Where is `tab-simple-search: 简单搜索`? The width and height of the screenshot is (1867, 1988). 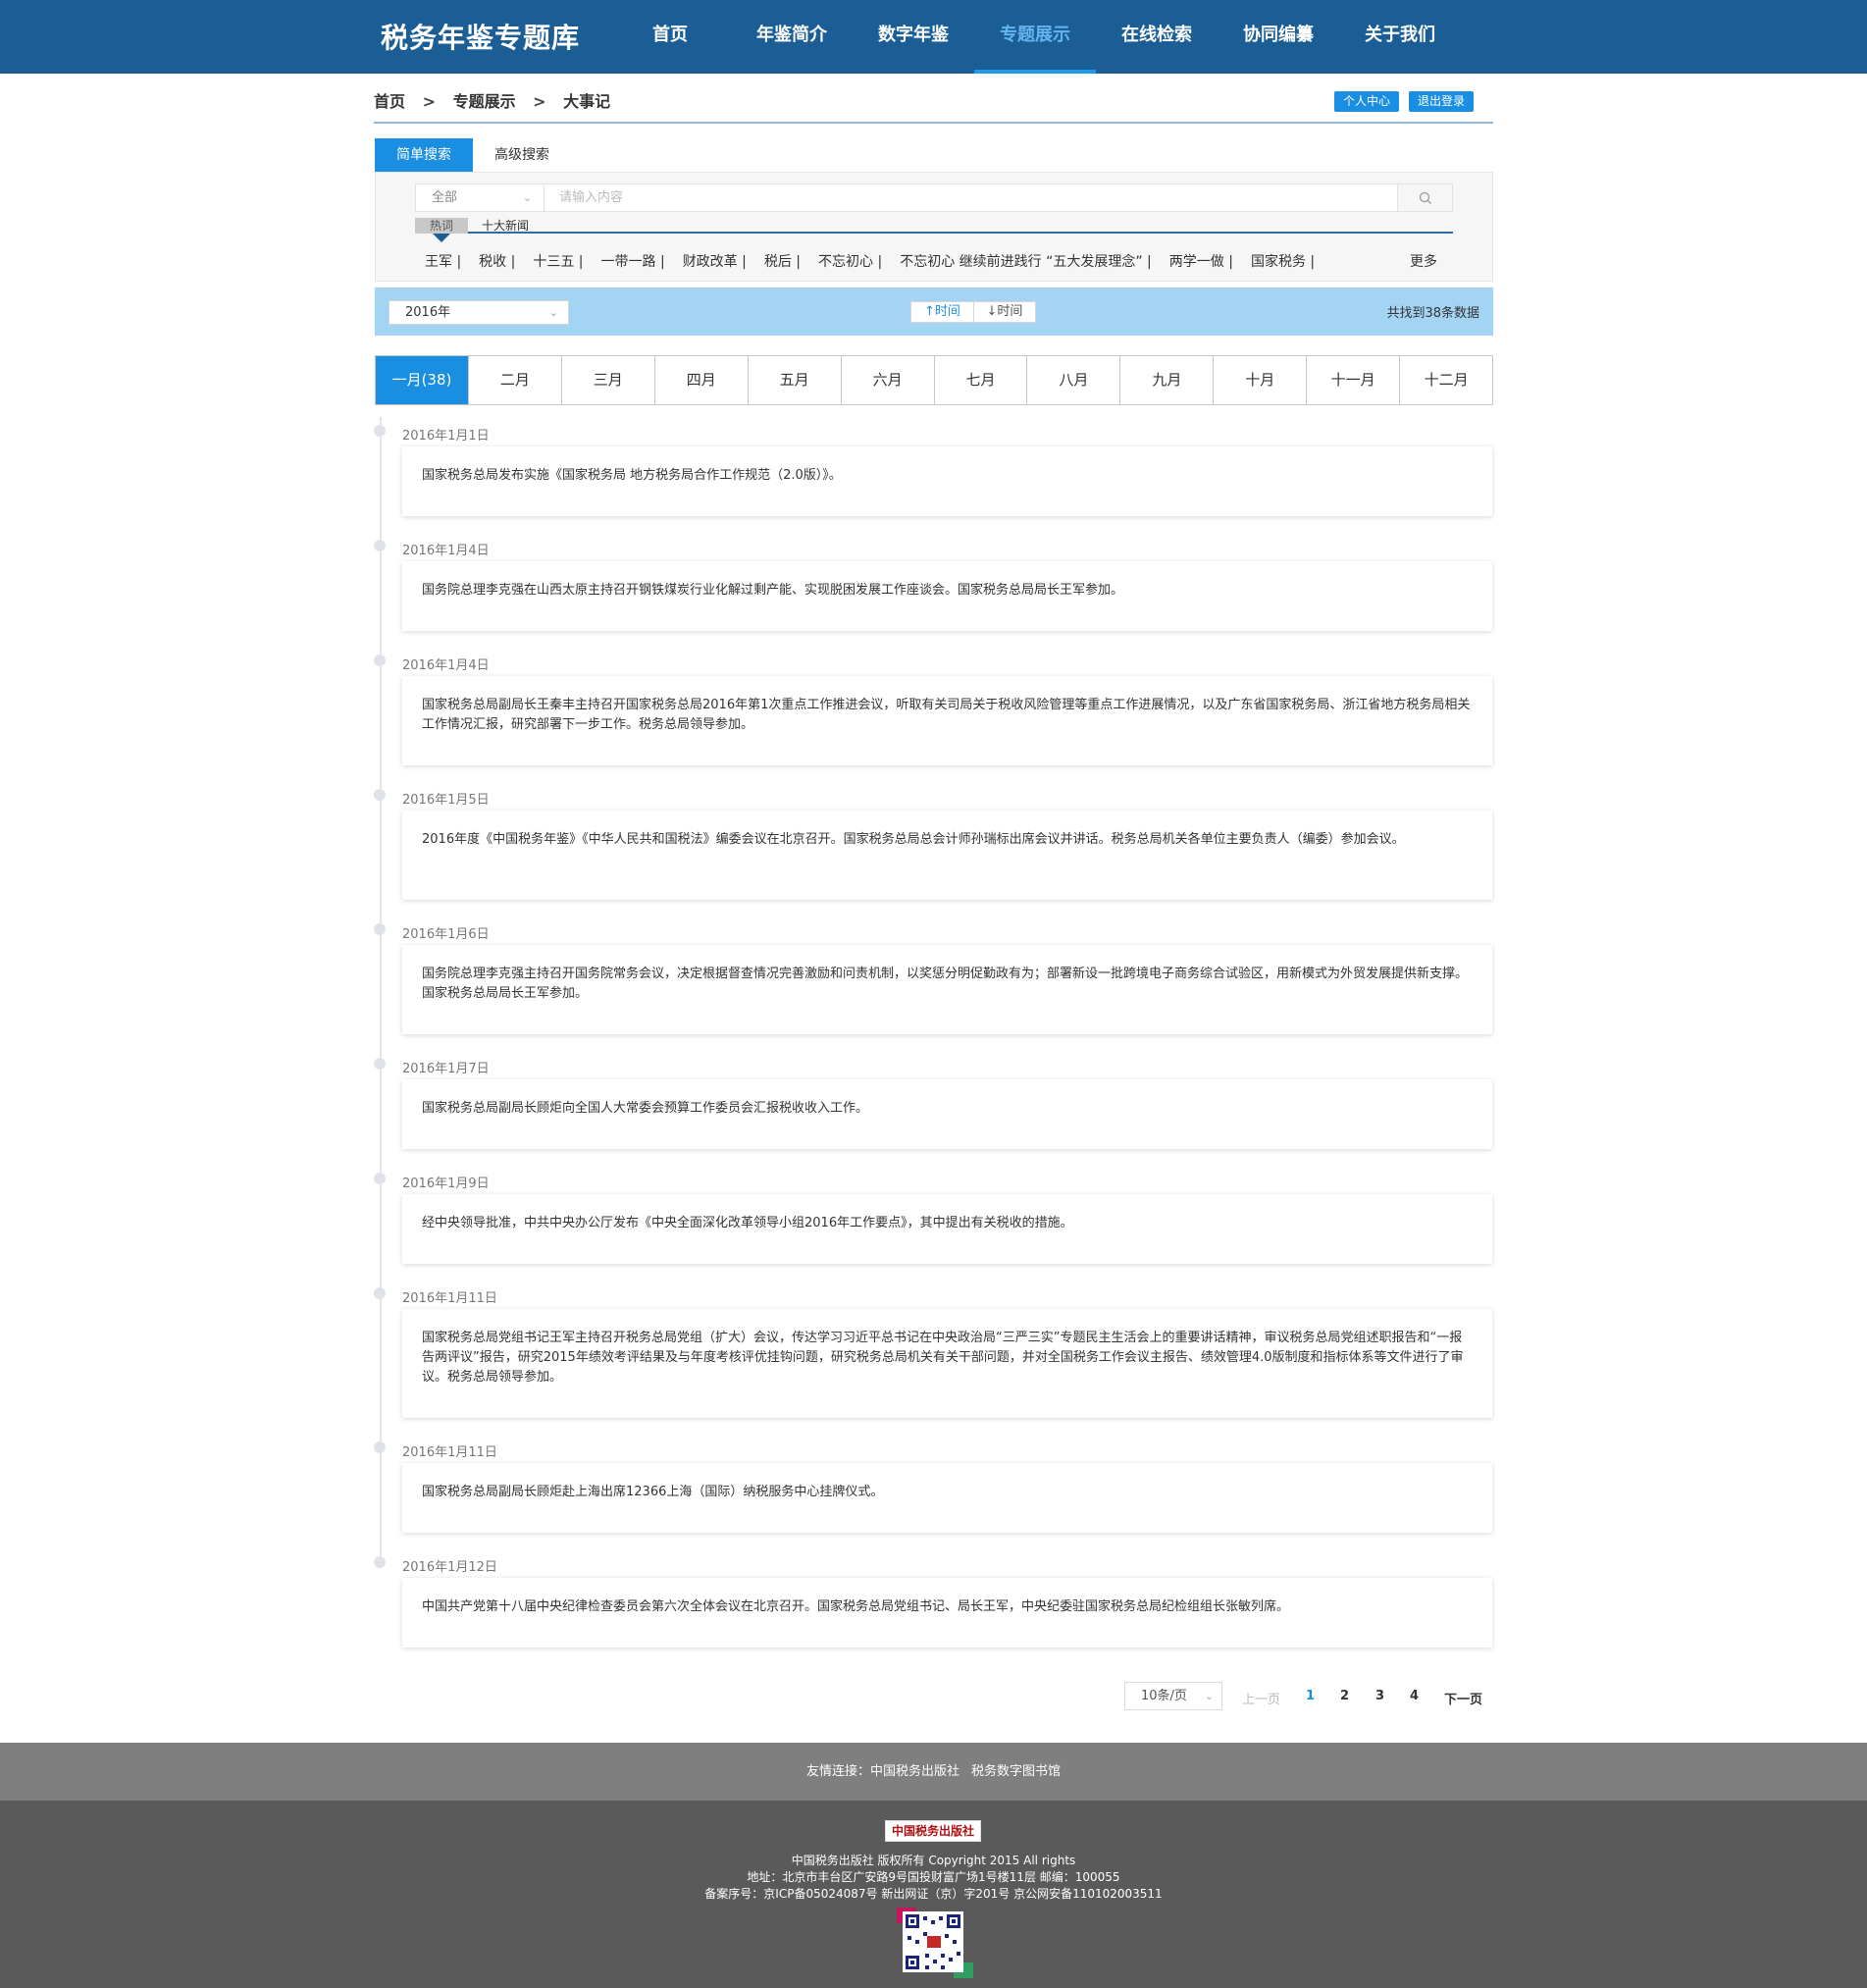 tab-simple-search: 简单搜索 is located at coordinates (424, 155).